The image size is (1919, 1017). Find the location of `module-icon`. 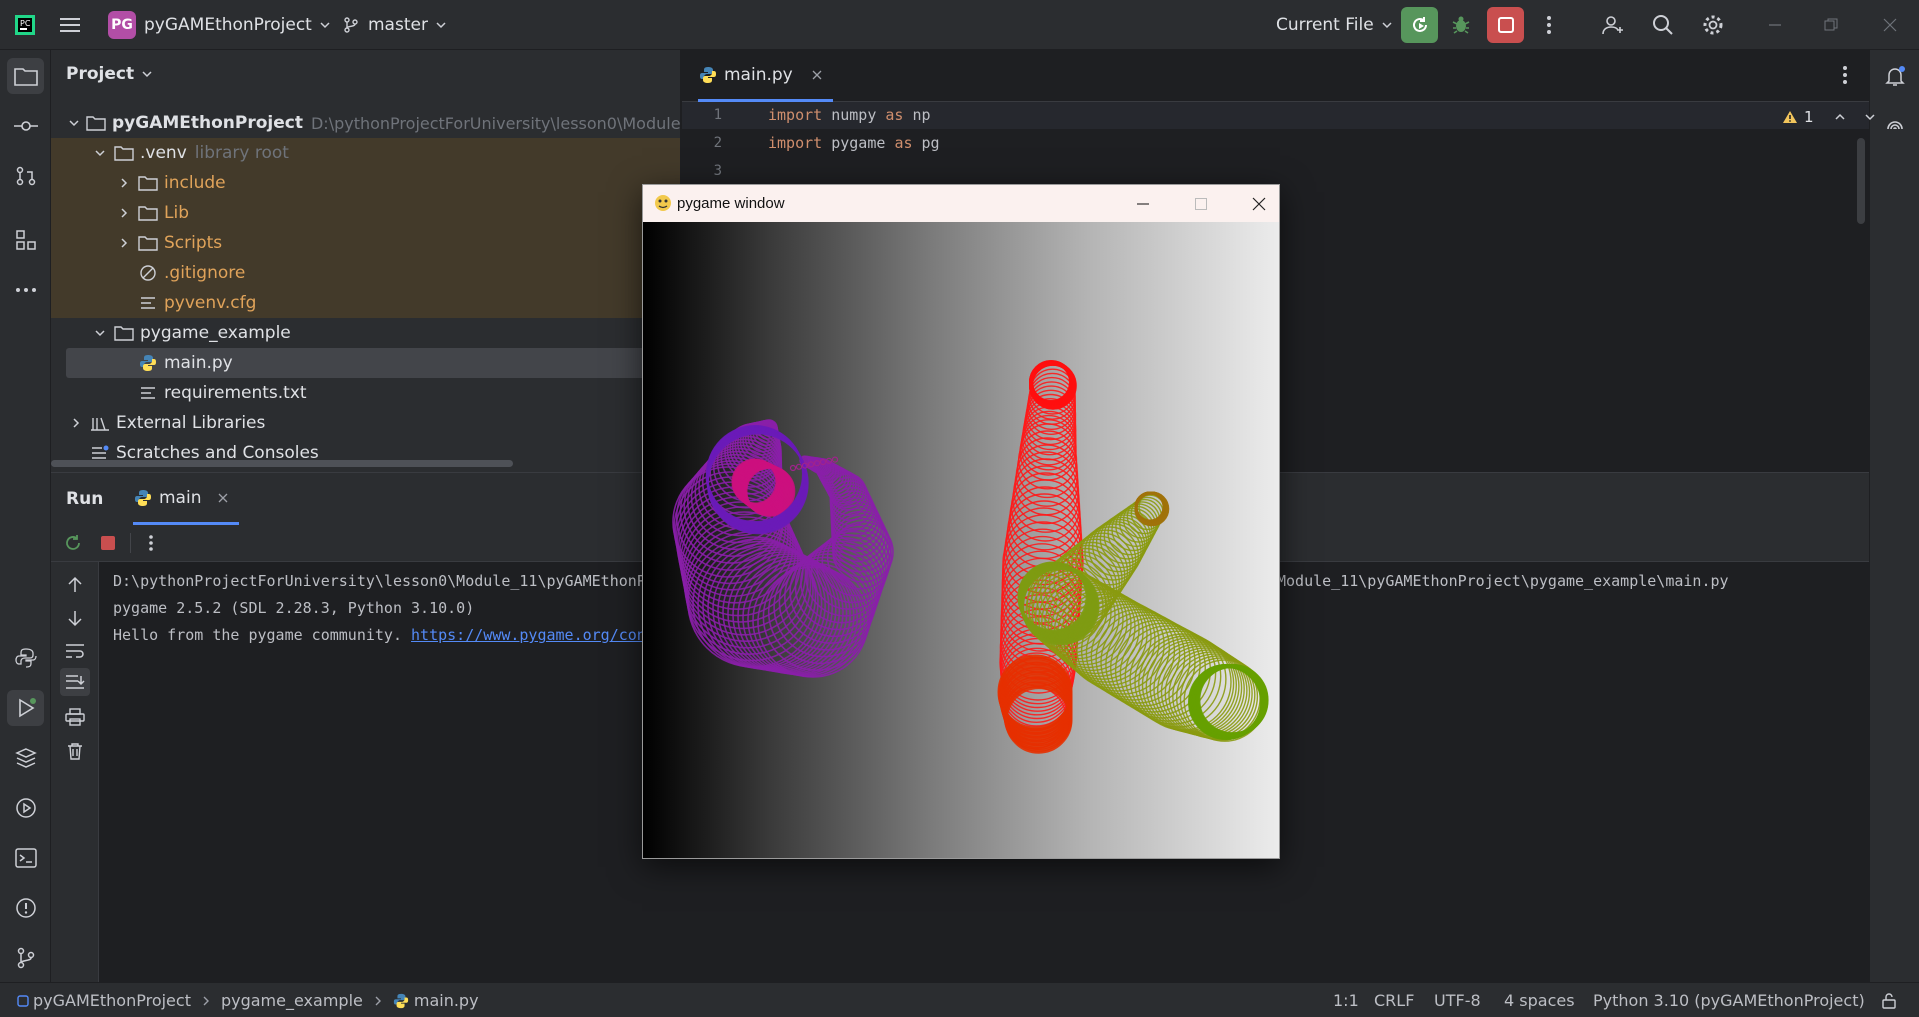

module-icon is located at coordinates (23, 1000).